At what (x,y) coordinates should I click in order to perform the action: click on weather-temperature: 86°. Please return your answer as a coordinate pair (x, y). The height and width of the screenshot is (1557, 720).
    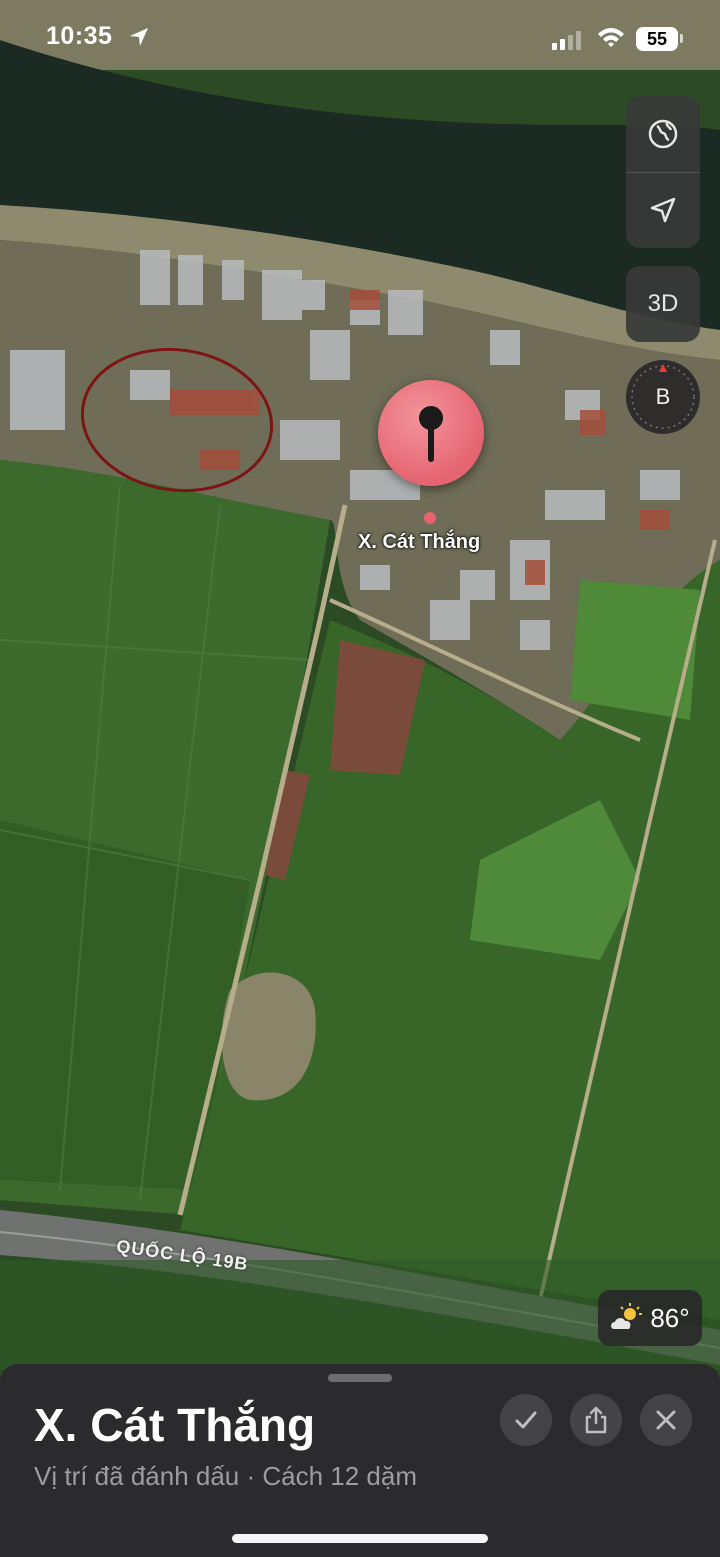
    Looking at the image, I should click on (670, 1317).